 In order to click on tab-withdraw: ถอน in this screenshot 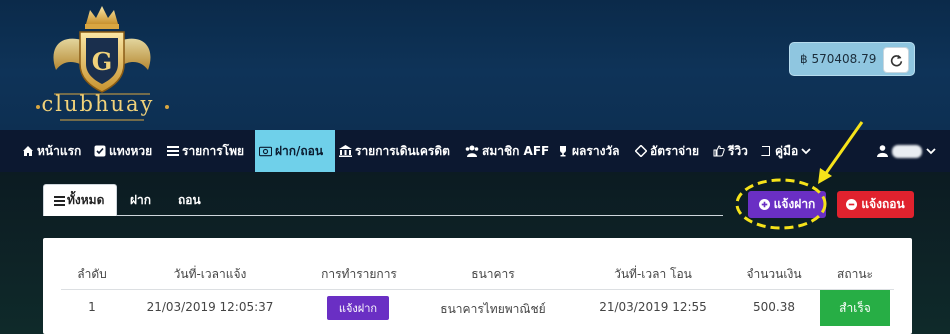, I will do `click(189, 200)`.